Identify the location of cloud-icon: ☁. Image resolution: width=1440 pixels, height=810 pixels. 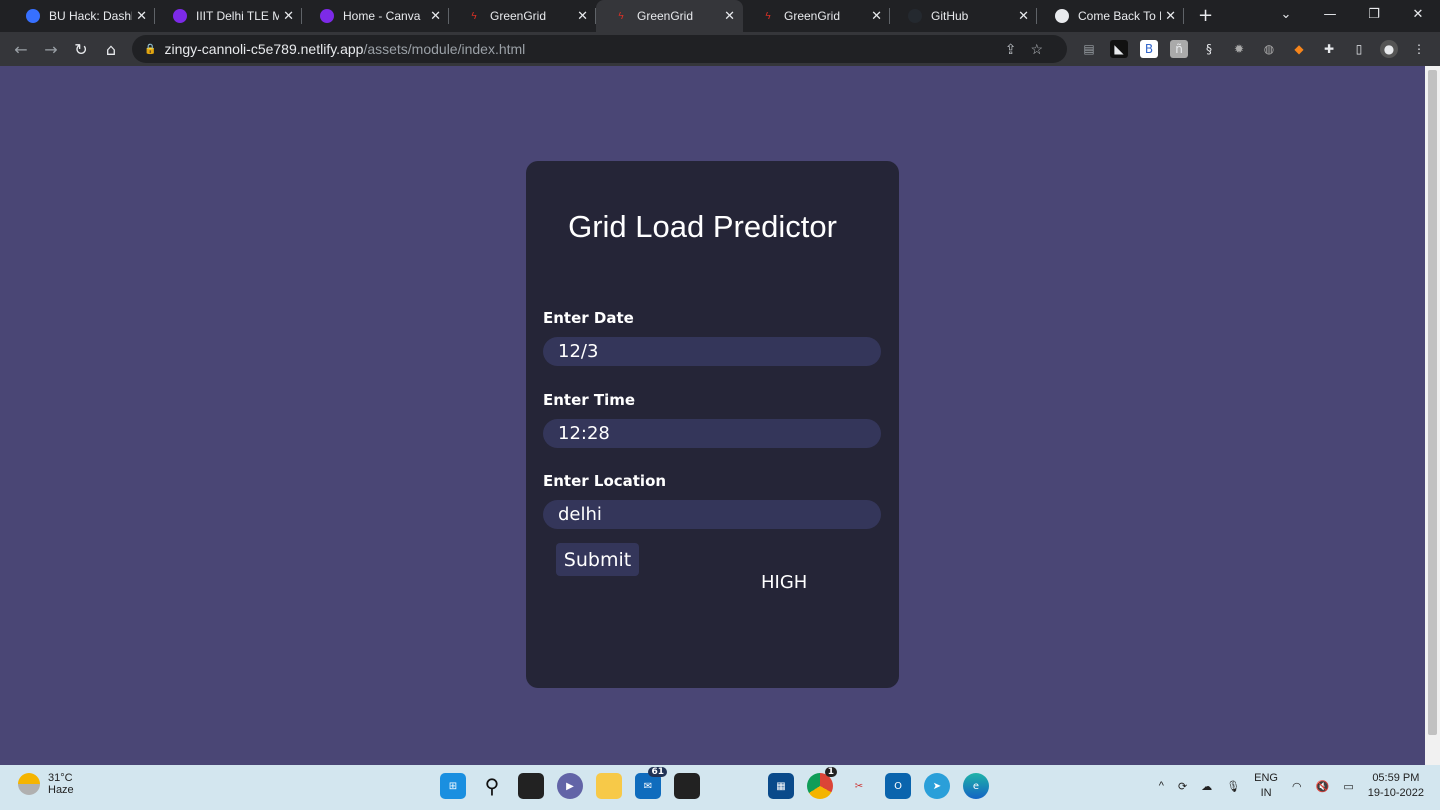
(1206, 786).